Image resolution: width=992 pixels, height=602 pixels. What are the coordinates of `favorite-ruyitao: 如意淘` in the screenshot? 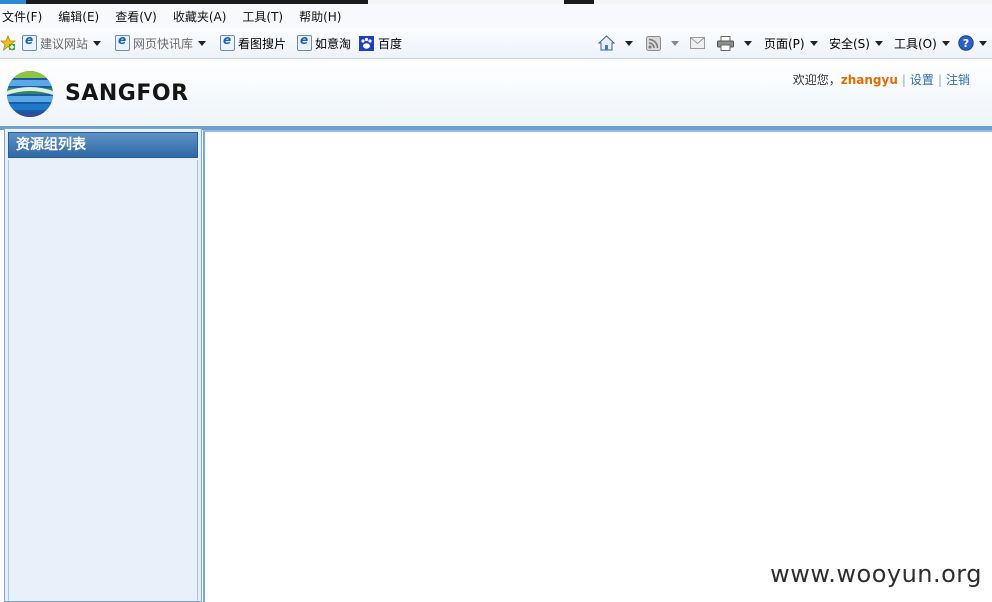 It's located at (324, 43).